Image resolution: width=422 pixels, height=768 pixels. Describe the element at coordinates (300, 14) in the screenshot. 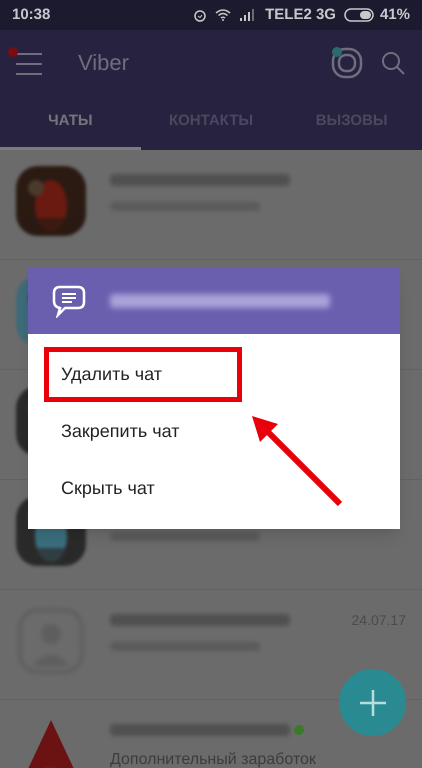

I see `carrier-label: TELE2 3G` at that location.